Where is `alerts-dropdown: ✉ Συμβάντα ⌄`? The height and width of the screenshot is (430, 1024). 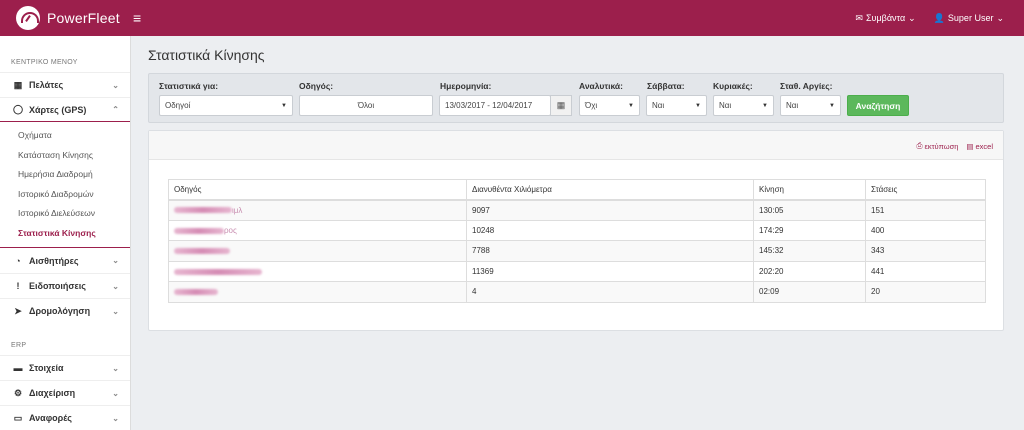
alerts-dropdown: ✉ Συμβάντα ⌄ is located at coordinates (885, 18).